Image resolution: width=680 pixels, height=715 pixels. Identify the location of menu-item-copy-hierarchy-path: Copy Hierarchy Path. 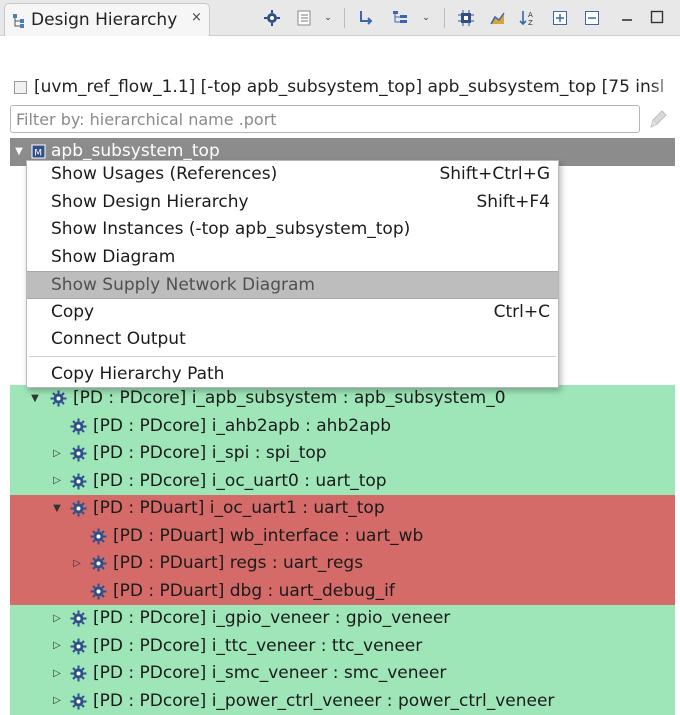
(292, 375).